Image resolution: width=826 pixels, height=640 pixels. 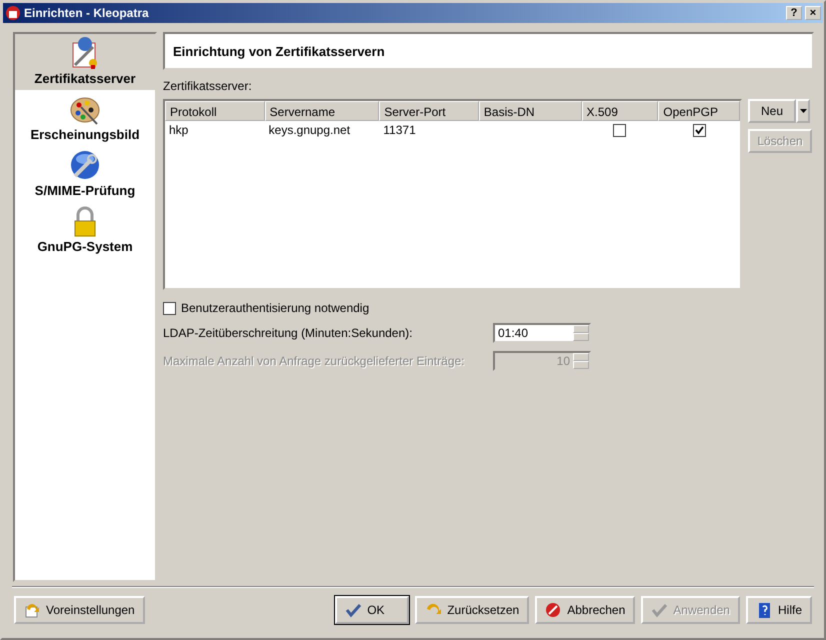 I want to click on dialog-button: Abbrechen, so click(x=585, y=610).